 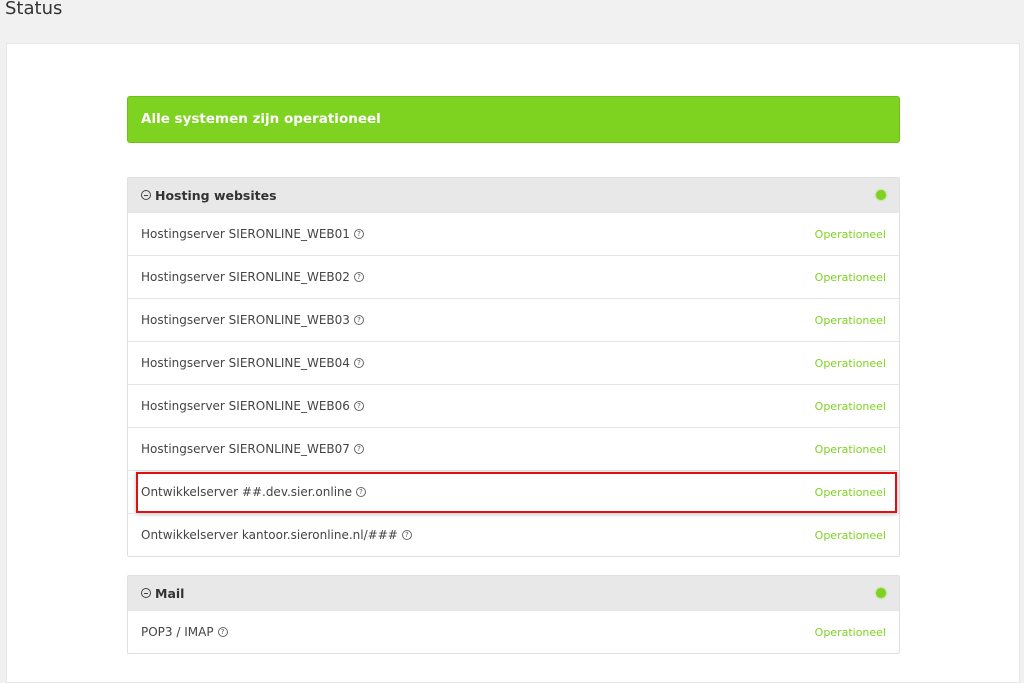 What do you see at coordinates (216, 195) in the screenshot?
I see `section-title: Hosting websites` at bounding box center [216, 195].